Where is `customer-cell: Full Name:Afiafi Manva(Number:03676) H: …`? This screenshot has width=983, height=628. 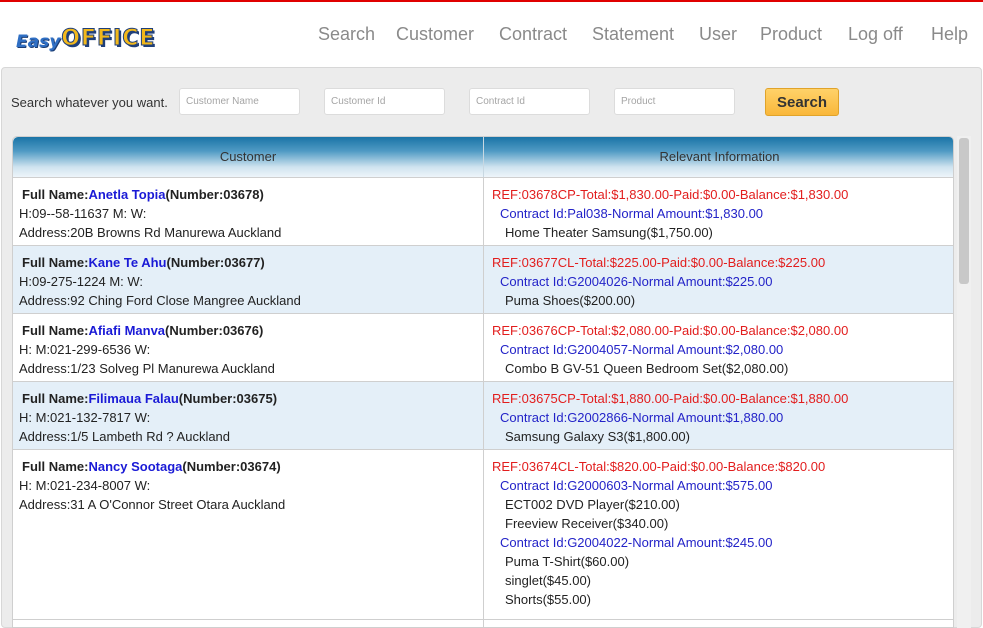
customer-cell: Full Name:Afiafi Manva(Number:03676) H: … is located at coordinates (248, 347).